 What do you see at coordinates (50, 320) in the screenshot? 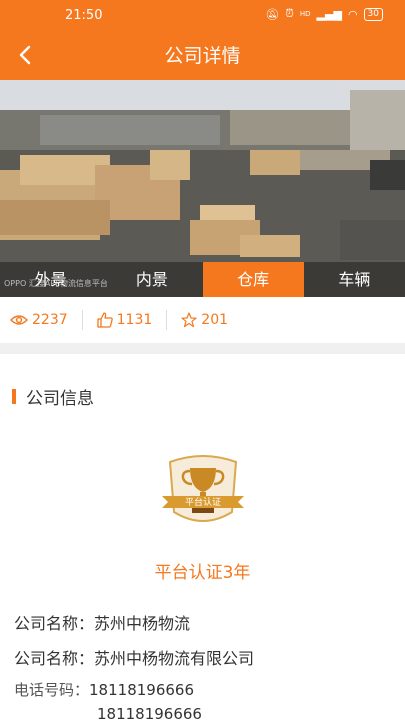
I see `views-count: 2237` at bounding box center [50, 320].